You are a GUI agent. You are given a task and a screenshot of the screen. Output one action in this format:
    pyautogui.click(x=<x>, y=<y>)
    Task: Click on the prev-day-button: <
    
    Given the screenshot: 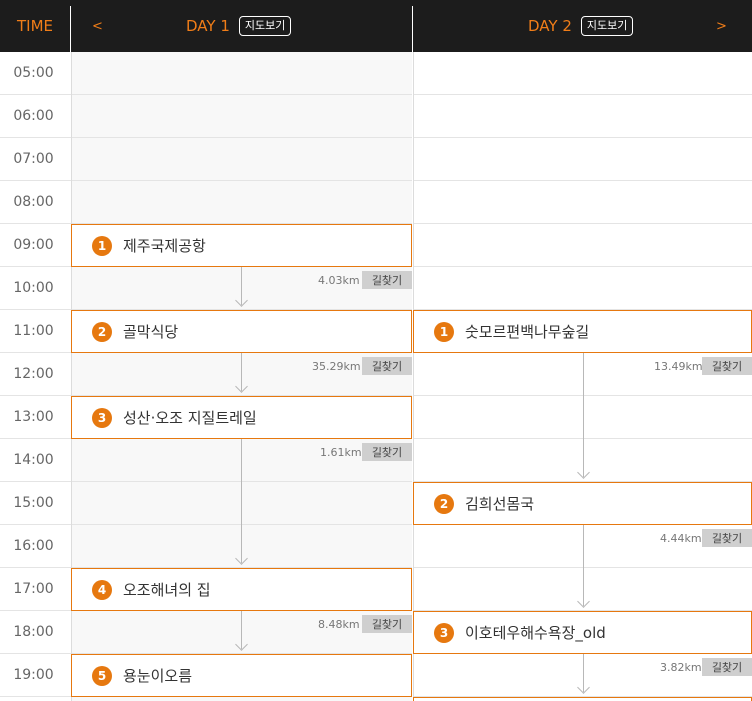 What is the action you would take?
    pyautogui.click(x=97, y=26)
    